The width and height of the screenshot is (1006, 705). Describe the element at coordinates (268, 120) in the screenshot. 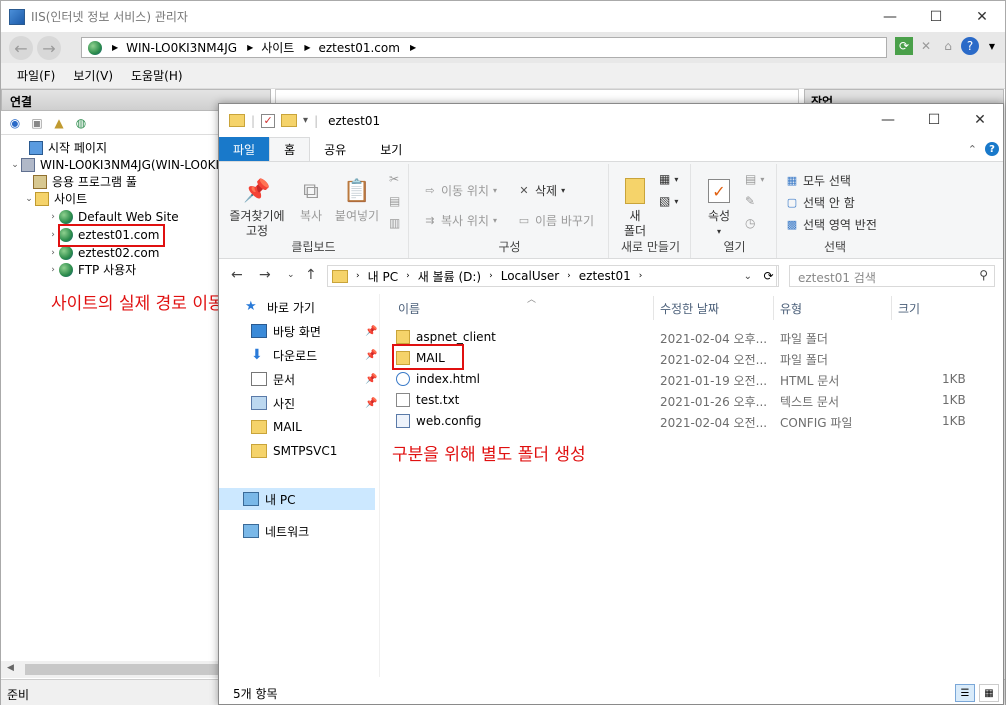

I see `properties-check-icon: ✓` at that location.